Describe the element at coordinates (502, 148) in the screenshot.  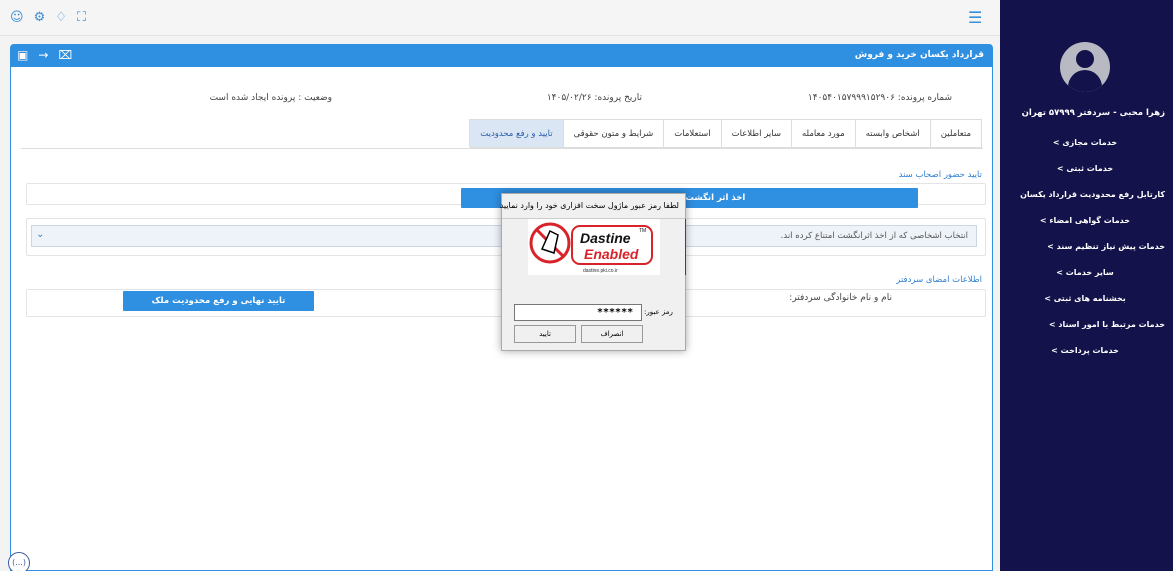
I see `tab-divider` at that location.